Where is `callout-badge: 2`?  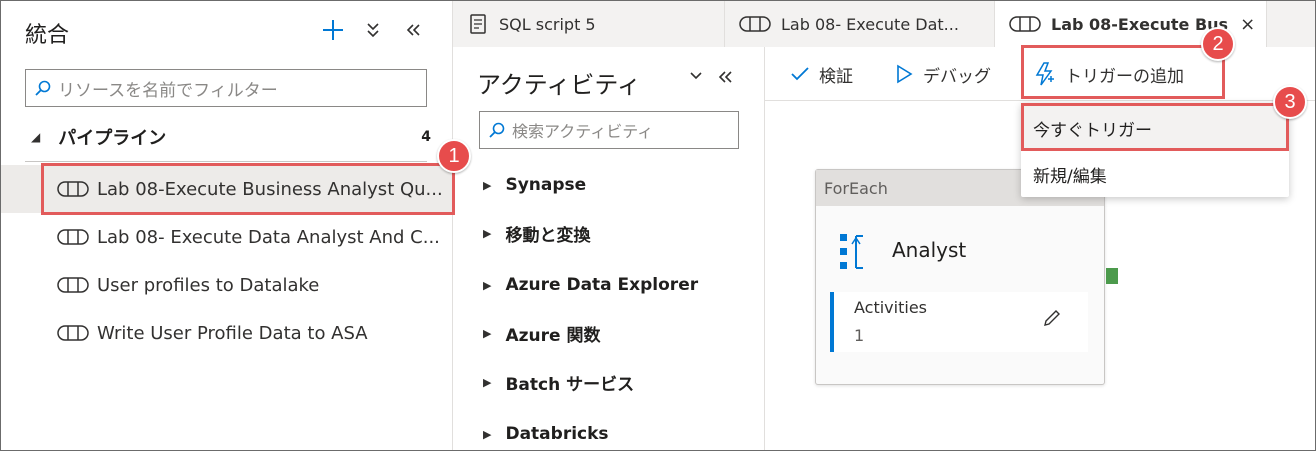
callout-badge: 2 is located at coordinates (1218, 44).